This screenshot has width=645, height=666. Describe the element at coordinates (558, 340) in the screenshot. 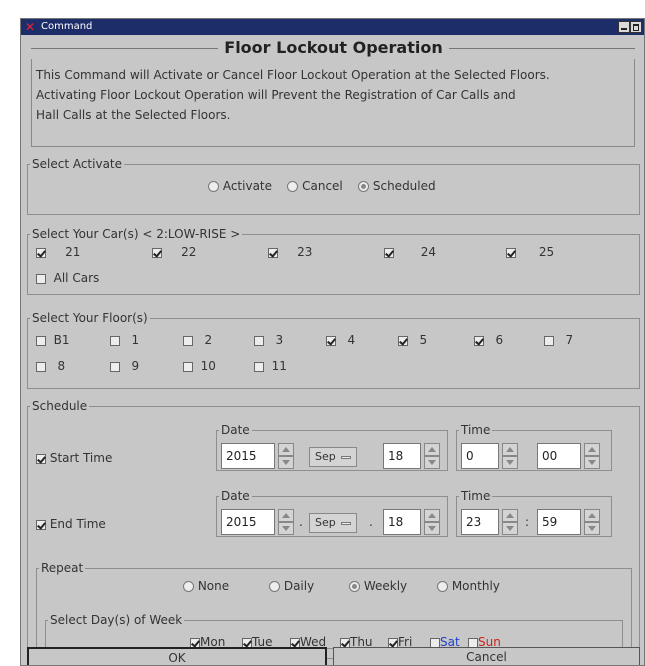

I see `floor-checkbox-7: 7` at that location.